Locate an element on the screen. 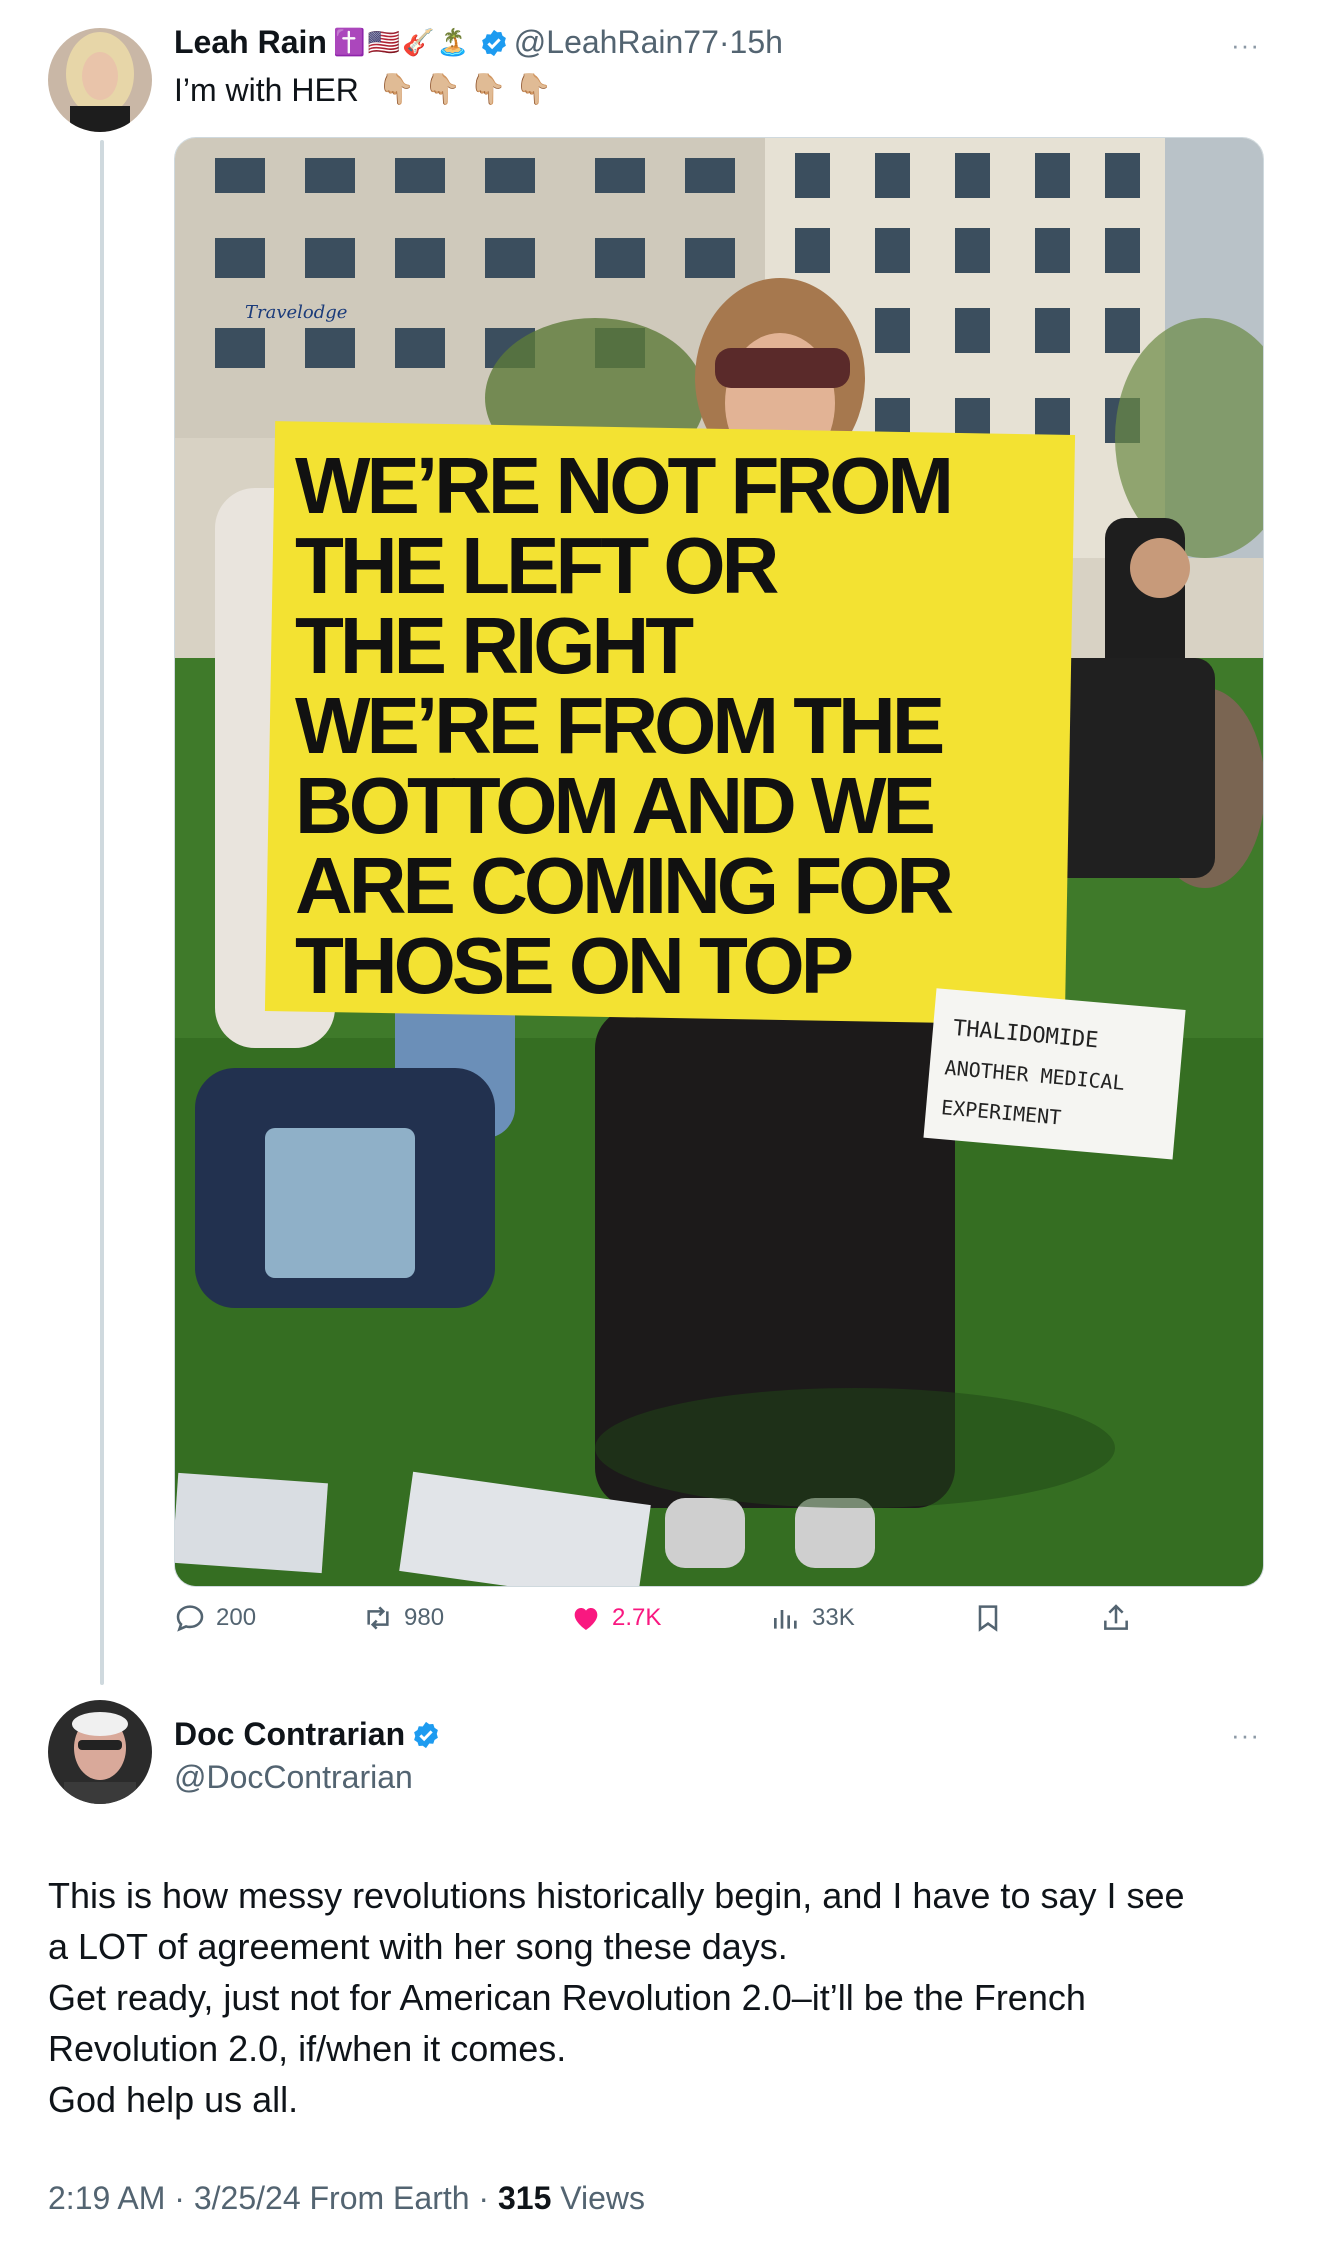  author-name: Leah Rain is located at coordinates (250, 42).